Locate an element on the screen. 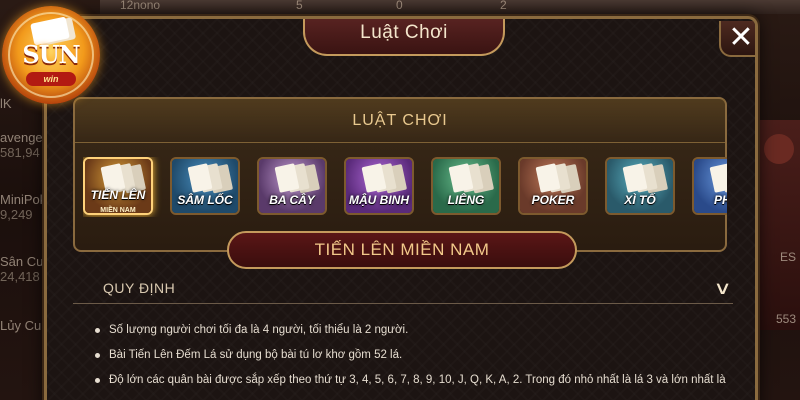 The height and width of the screenshot is (400, 800). background-top-number: 0 is located at coordinates (399, 6).